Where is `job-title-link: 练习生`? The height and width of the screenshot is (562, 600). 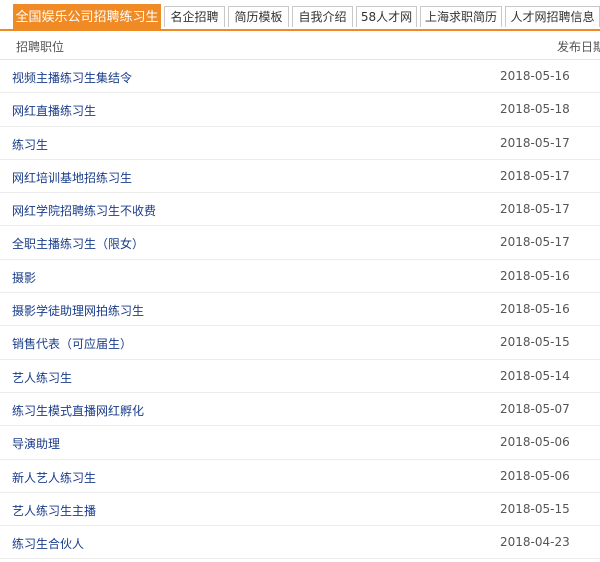 job-title-link: 练习生 is located at coordinates (30, 144).